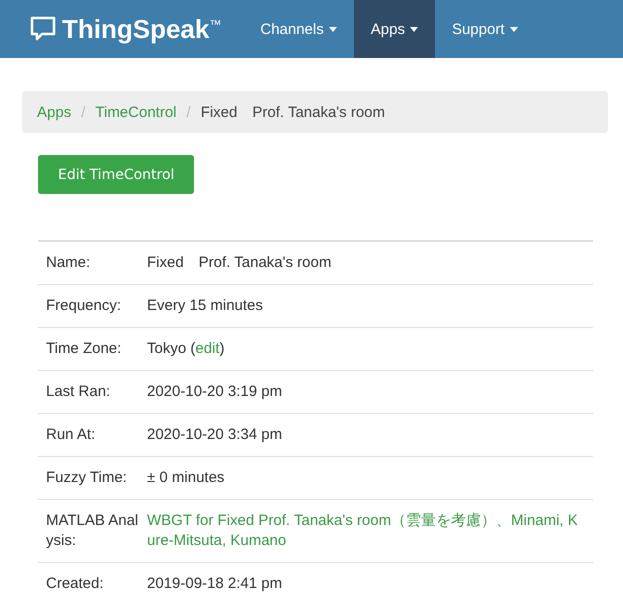 The height and width of the screenshot is (595, 623). Describe the element at coordinates (71, 435) in the screenshot. I see `detail-label: Run At:` at that location.